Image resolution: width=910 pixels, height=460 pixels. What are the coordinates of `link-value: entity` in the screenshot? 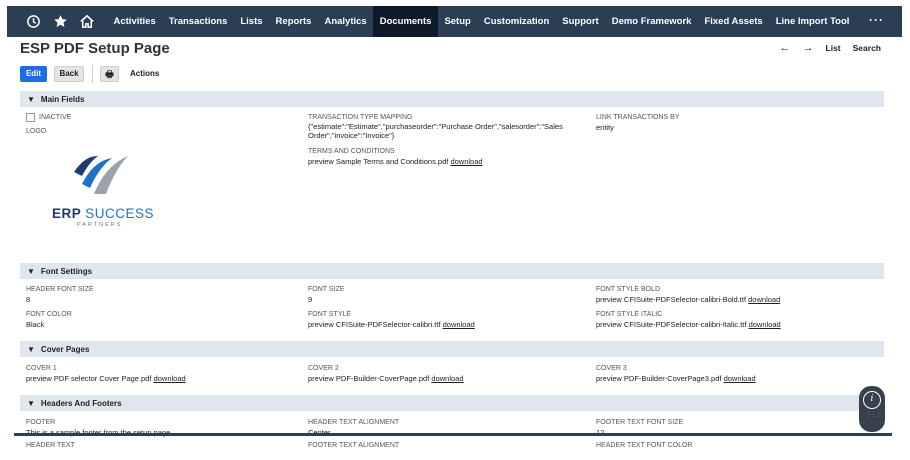 It's located at (605, 127).